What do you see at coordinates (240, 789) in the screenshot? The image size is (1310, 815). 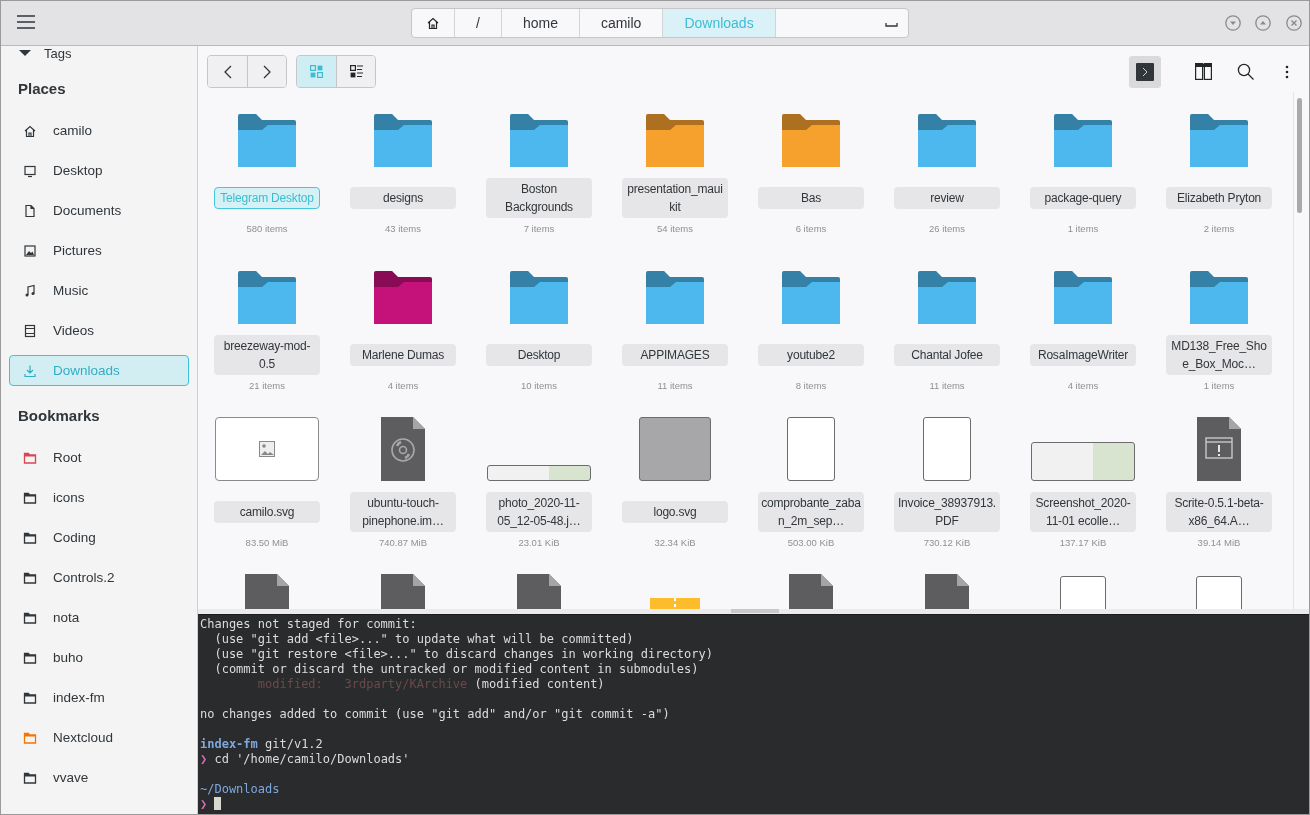 I see `terminal-line: ~/Downloads` at bounding box center [240, 789].